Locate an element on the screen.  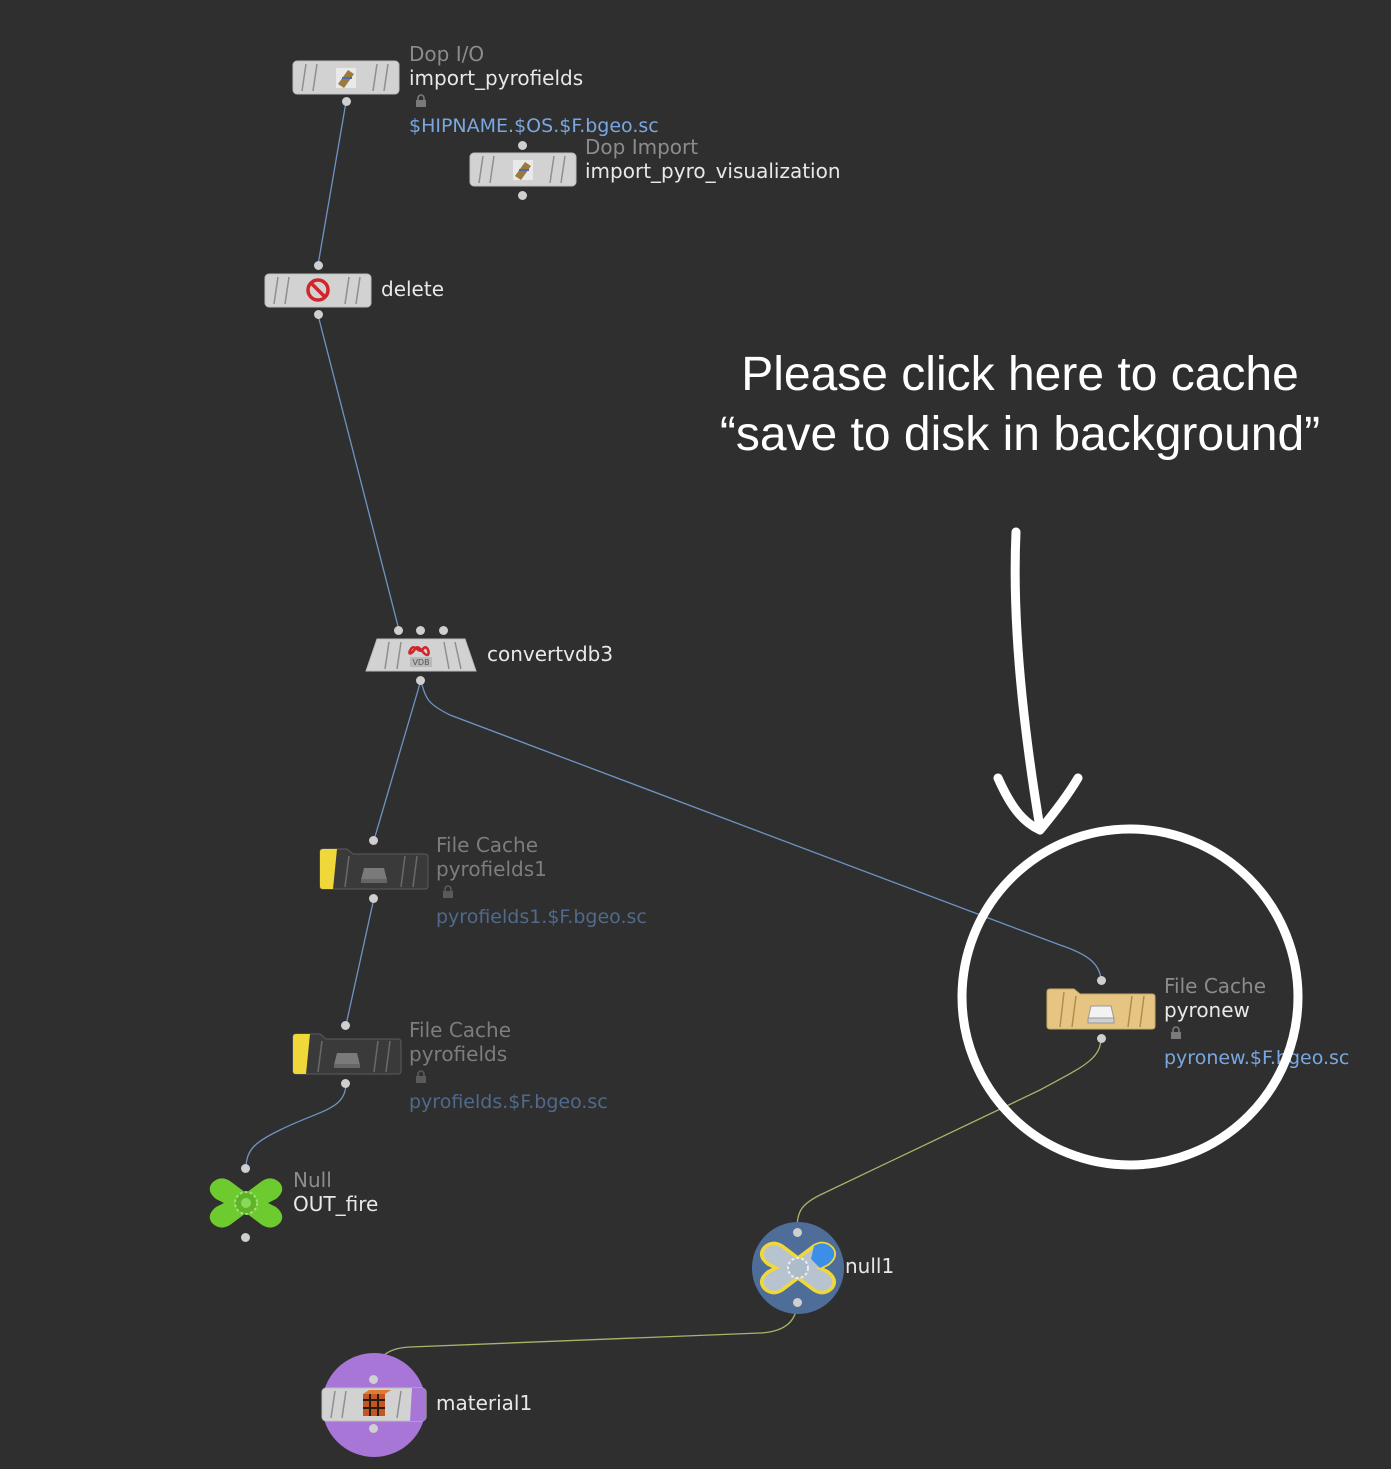
annotation-line-2: “save to disk in background” is located at coordinates (1020, 434).